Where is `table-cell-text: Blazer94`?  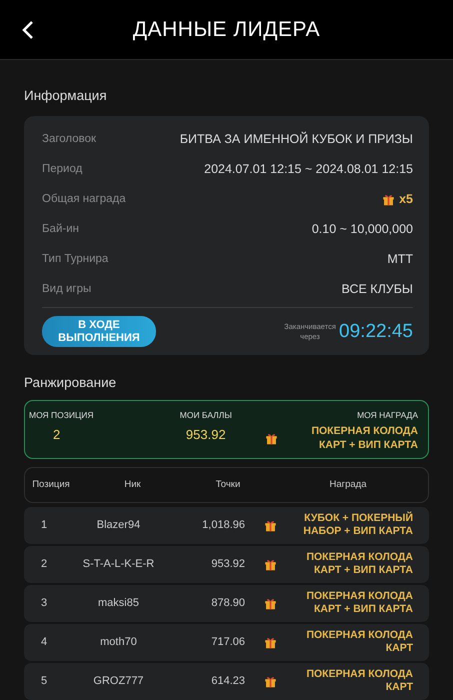 table-cell-text: Blazer94 is located at coordinates (119, 525).